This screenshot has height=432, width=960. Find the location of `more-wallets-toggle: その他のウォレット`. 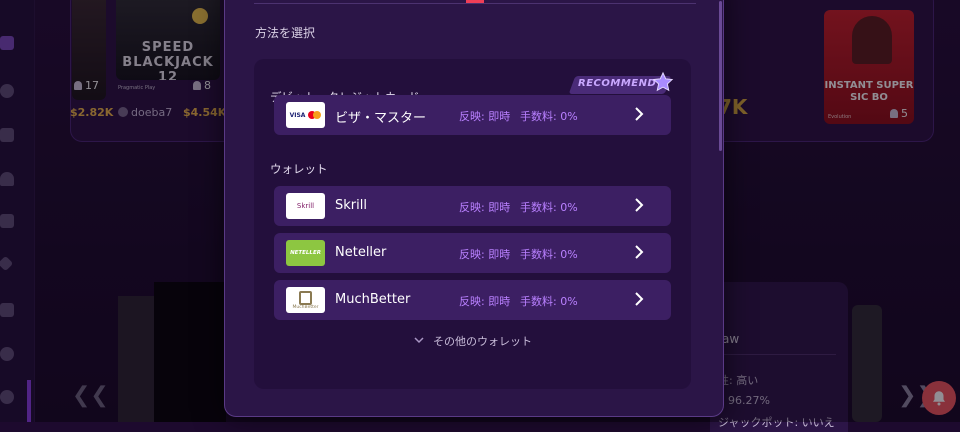

more-wallets-toggle: その他のウォレット is located at coordinates (472, 341).